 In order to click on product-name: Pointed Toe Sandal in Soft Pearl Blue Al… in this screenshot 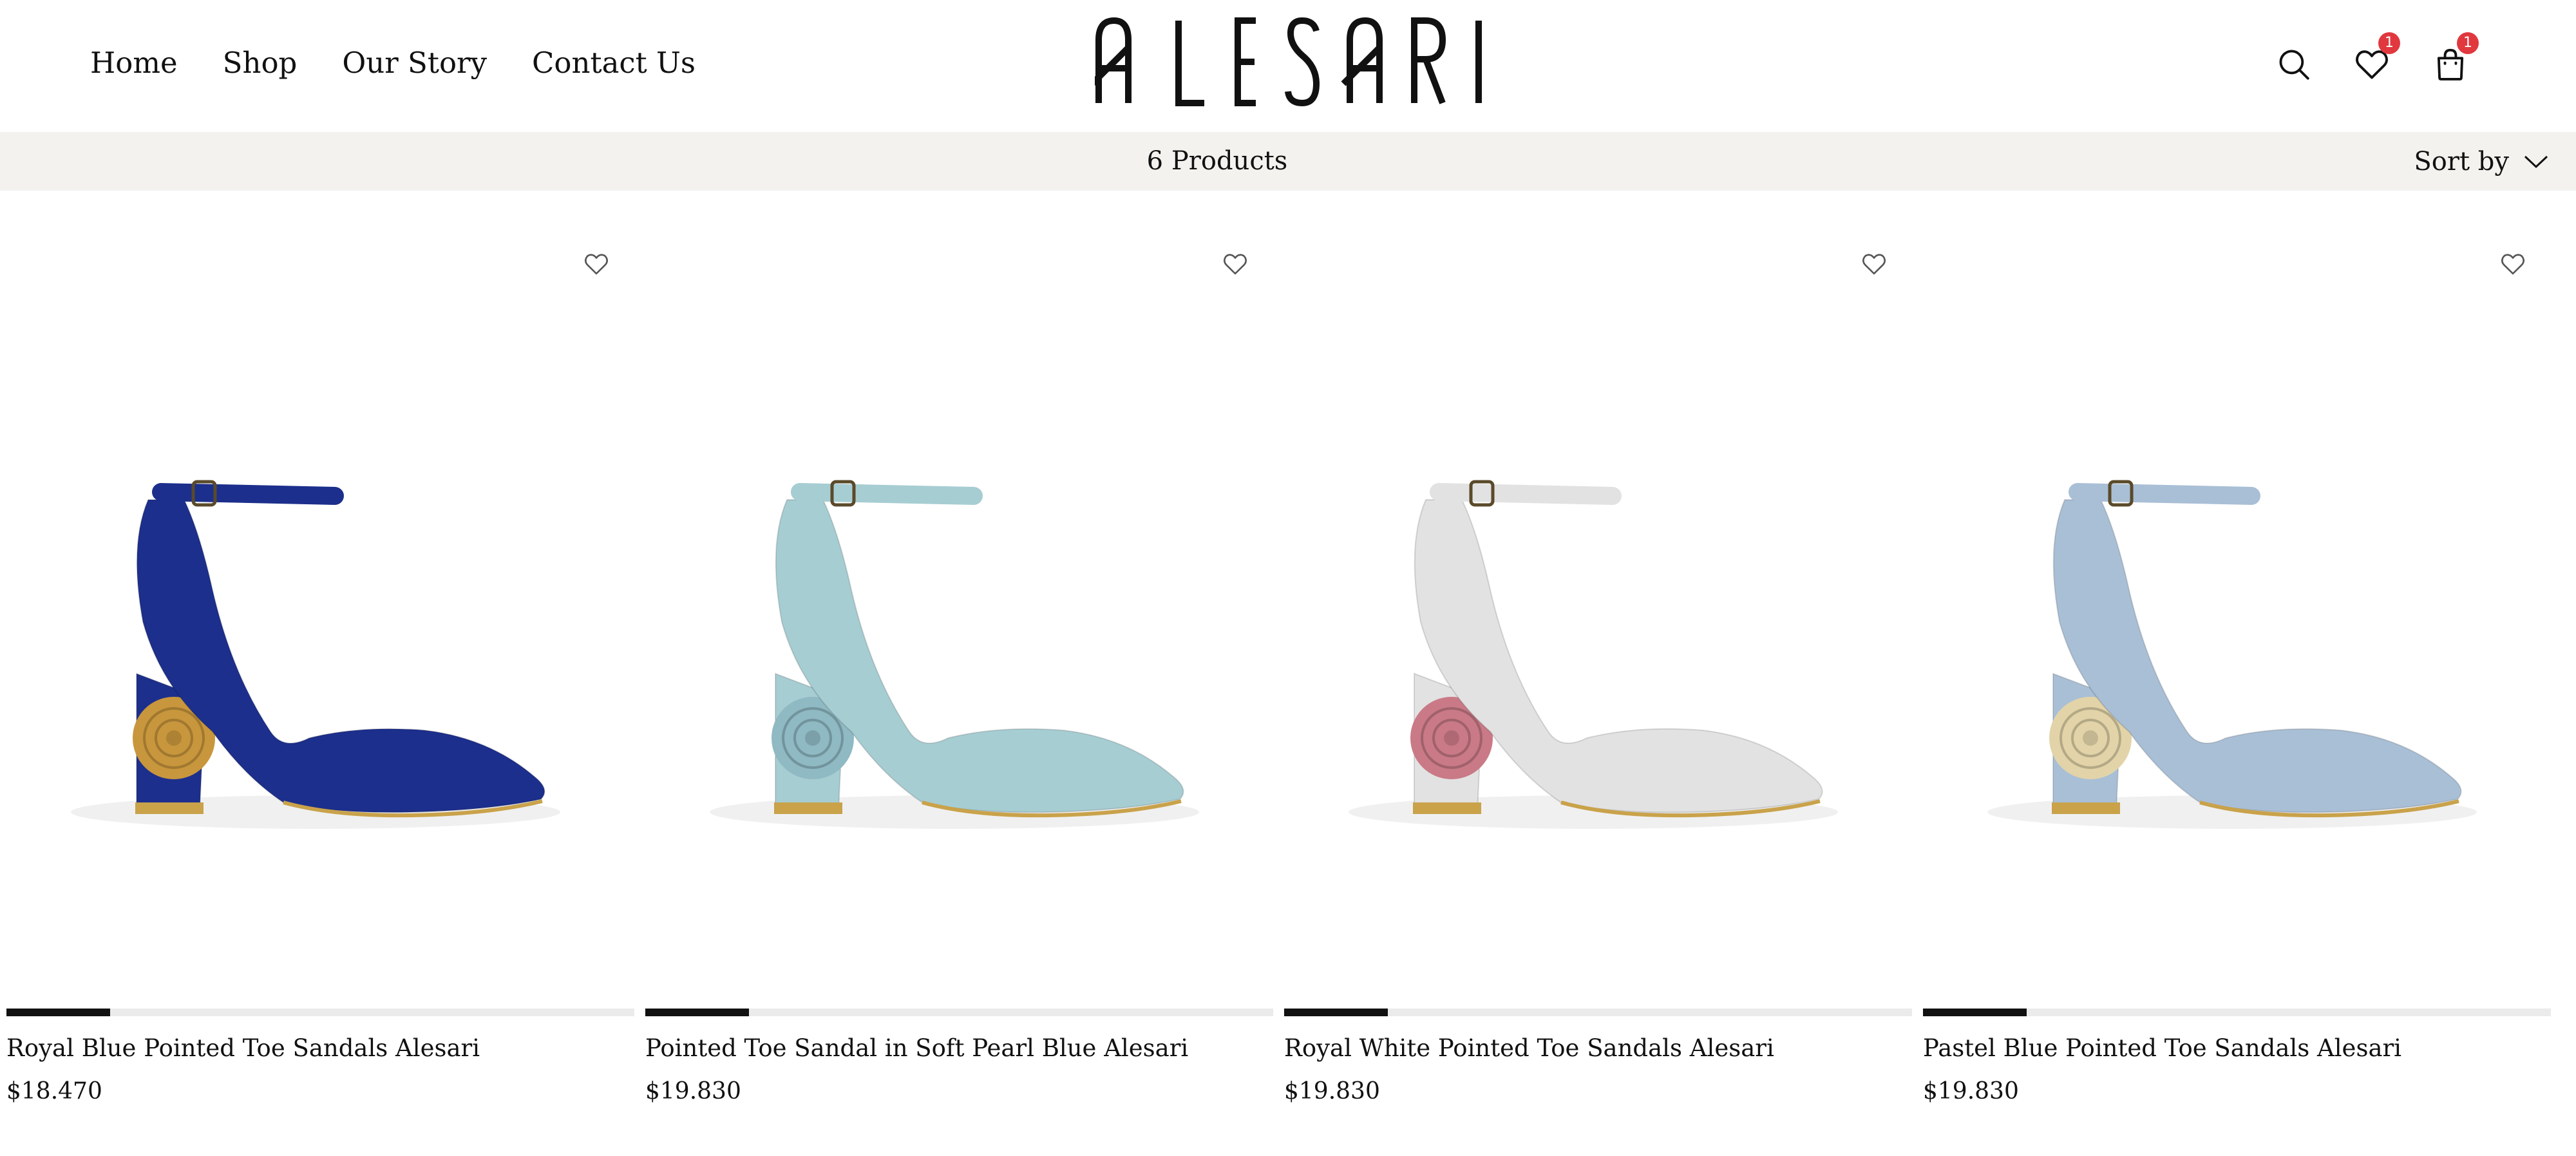, I will do `click(916, 1048)`.